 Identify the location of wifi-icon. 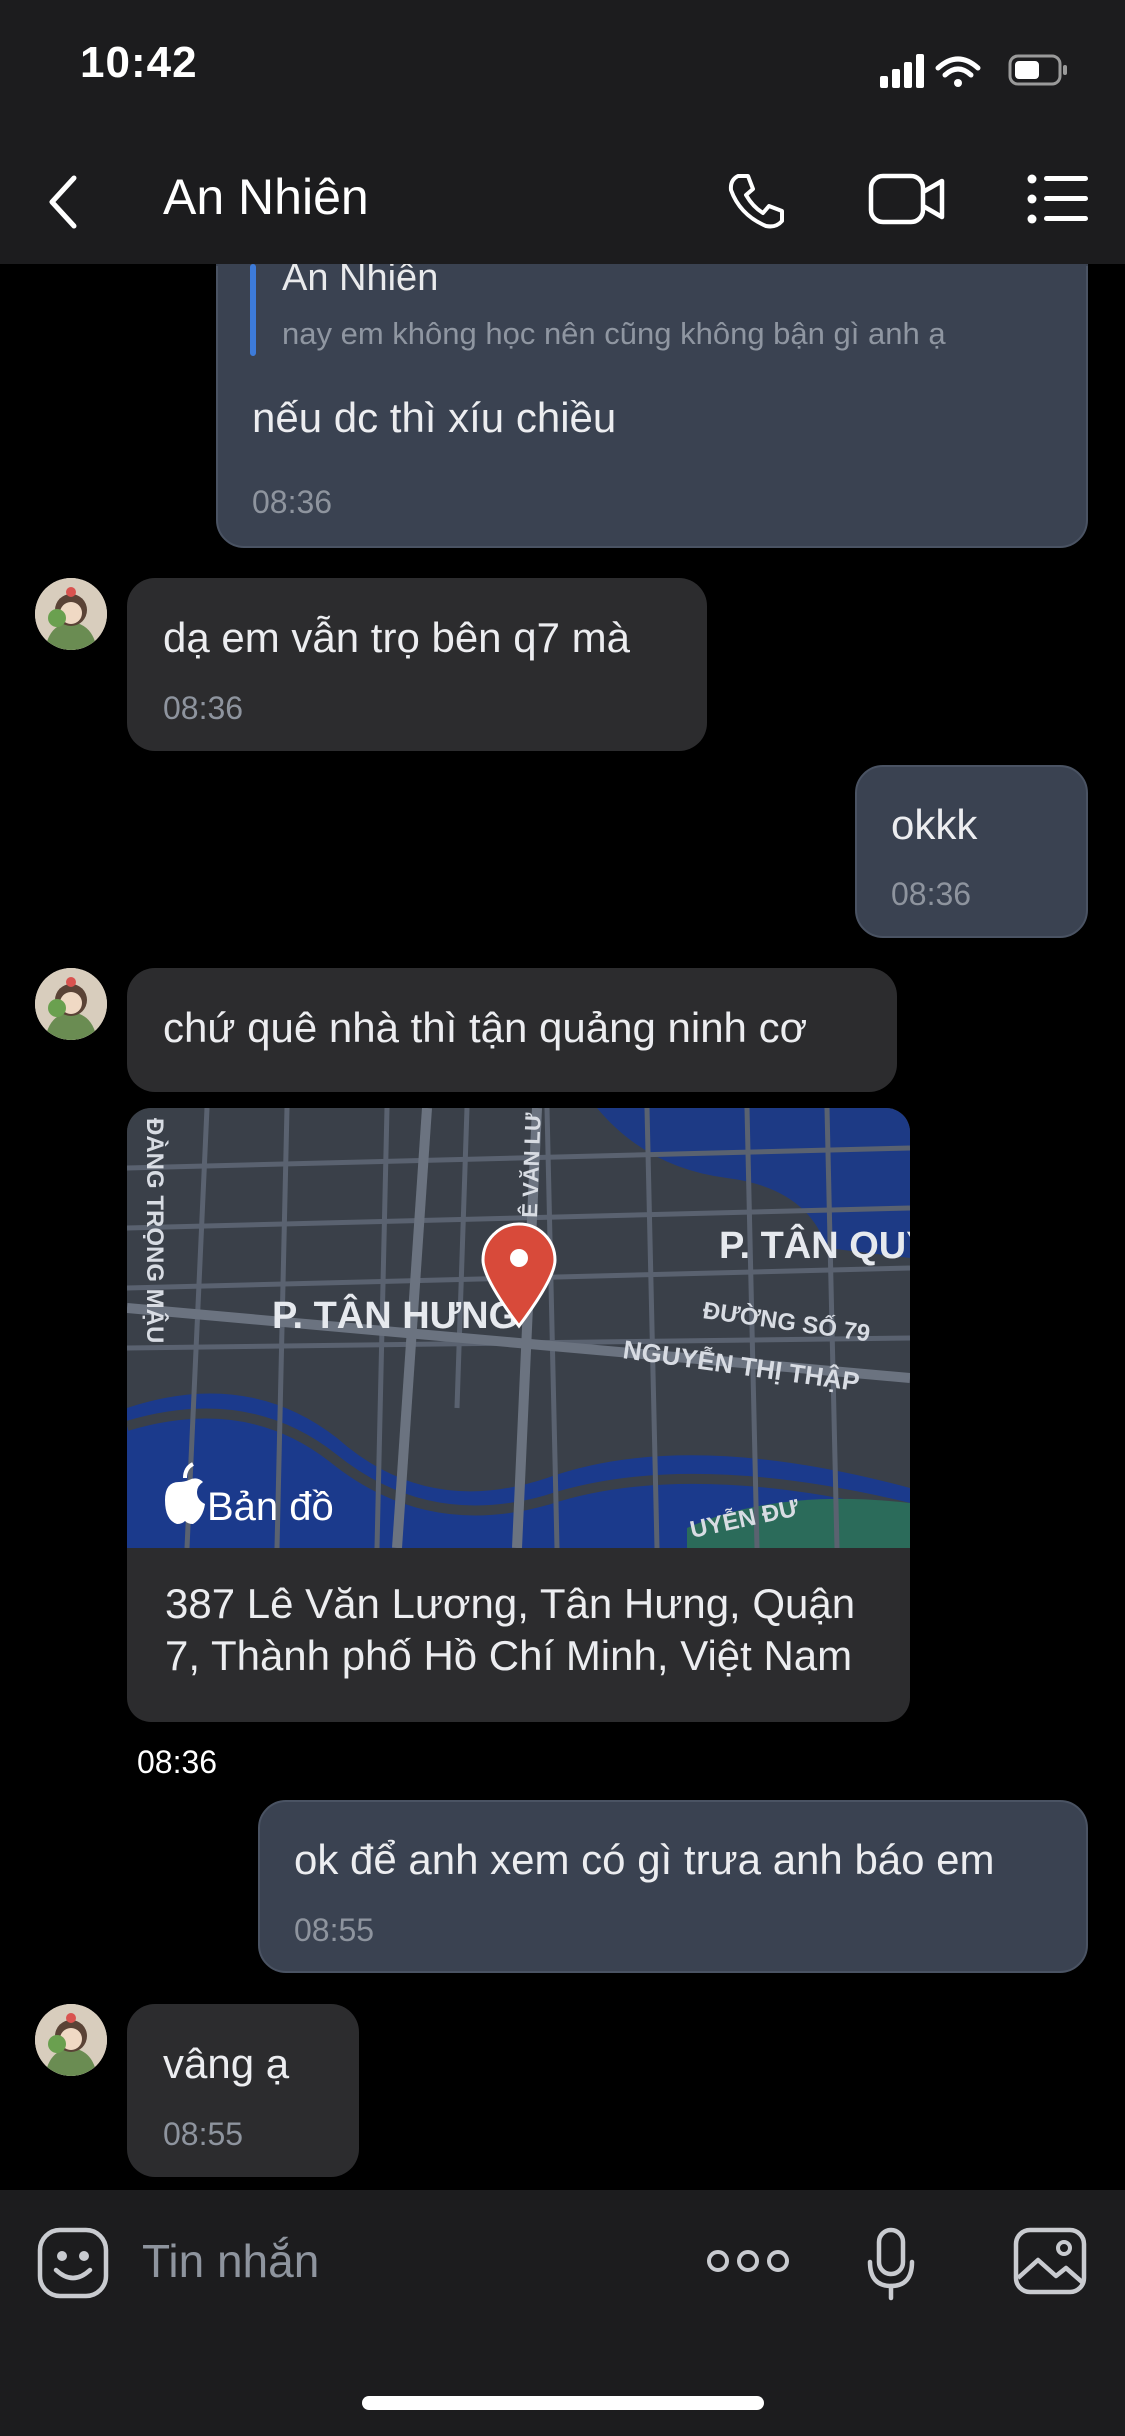
(958, 71).